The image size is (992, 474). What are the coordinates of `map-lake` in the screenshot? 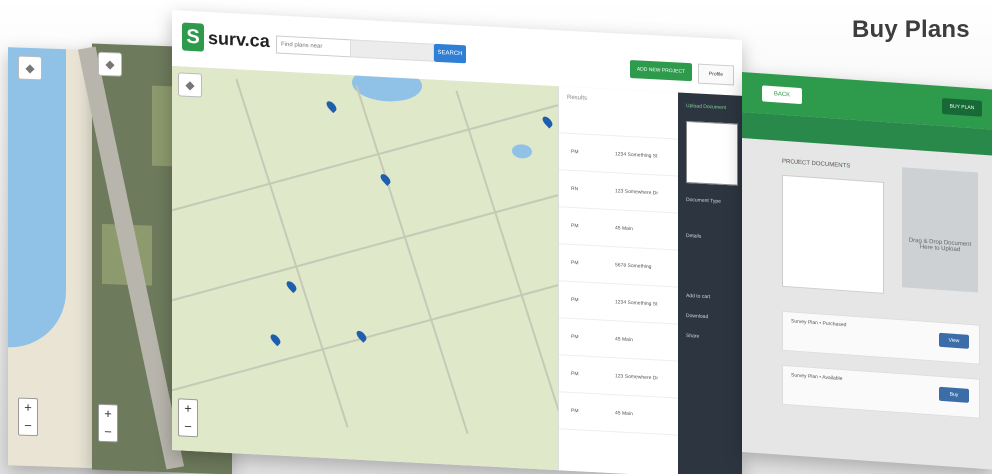 It's located at (522, 151).